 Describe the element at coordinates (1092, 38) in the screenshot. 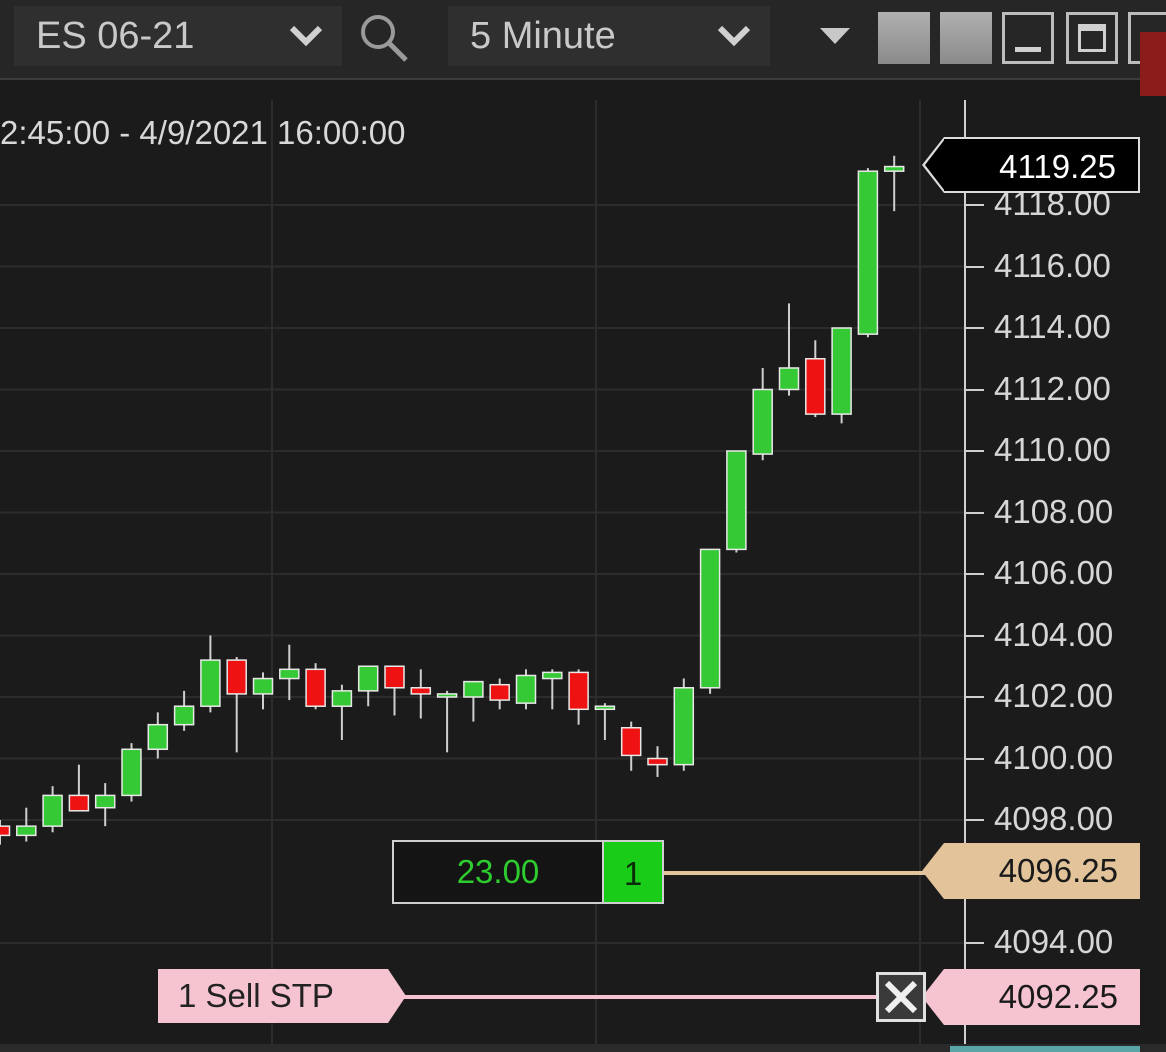

I see `maximize-icon` at that location.